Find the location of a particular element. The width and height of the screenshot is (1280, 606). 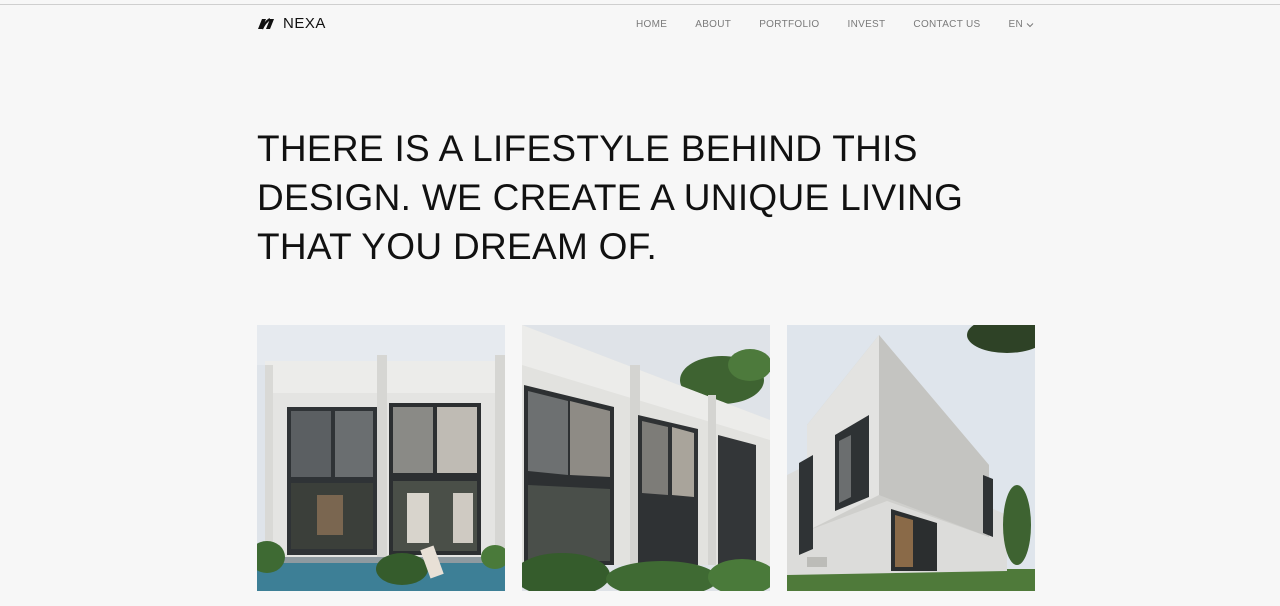

hero-line-3: THAT YOU DREAM OF. is located at coordinates (457, 246).